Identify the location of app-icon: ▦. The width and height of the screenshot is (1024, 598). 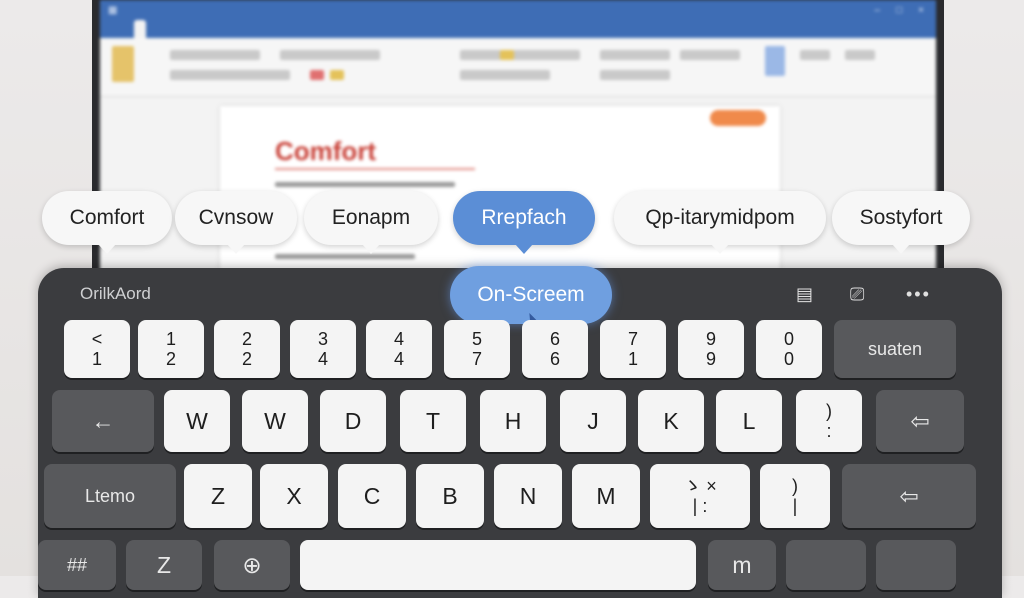
(113, 10).